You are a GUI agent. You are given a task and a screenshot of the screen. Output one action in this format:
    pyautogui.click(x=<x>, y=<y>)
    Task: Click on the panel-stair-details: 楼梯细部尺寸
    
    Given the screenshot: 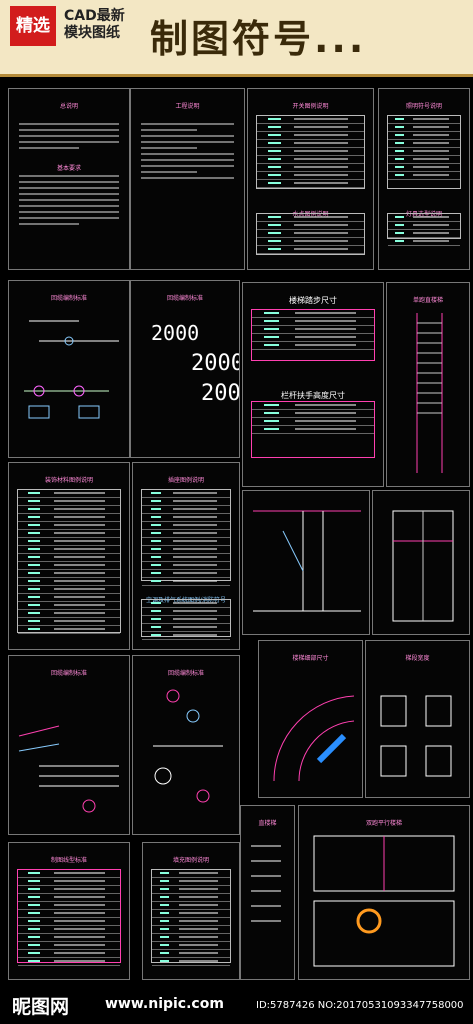 What is the action you would take?
    pyautogui.click(x=310, y=719)
    